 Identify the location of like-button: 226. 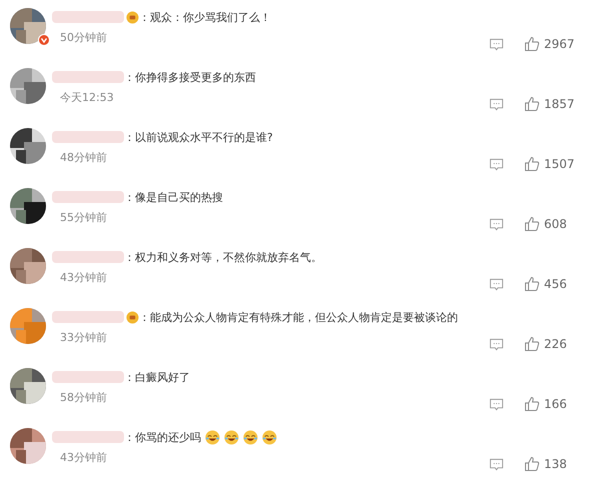
(554, 344).